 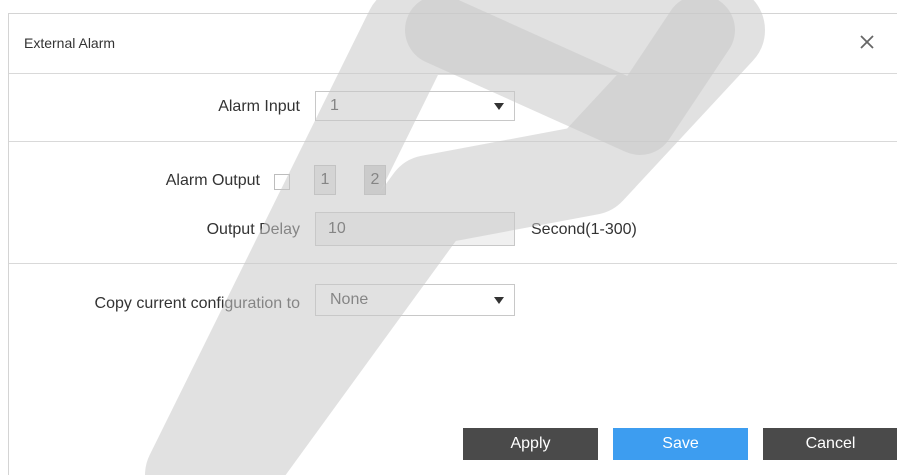 I want to click on alarm-input-select: 1, so click(x=415, y=106).